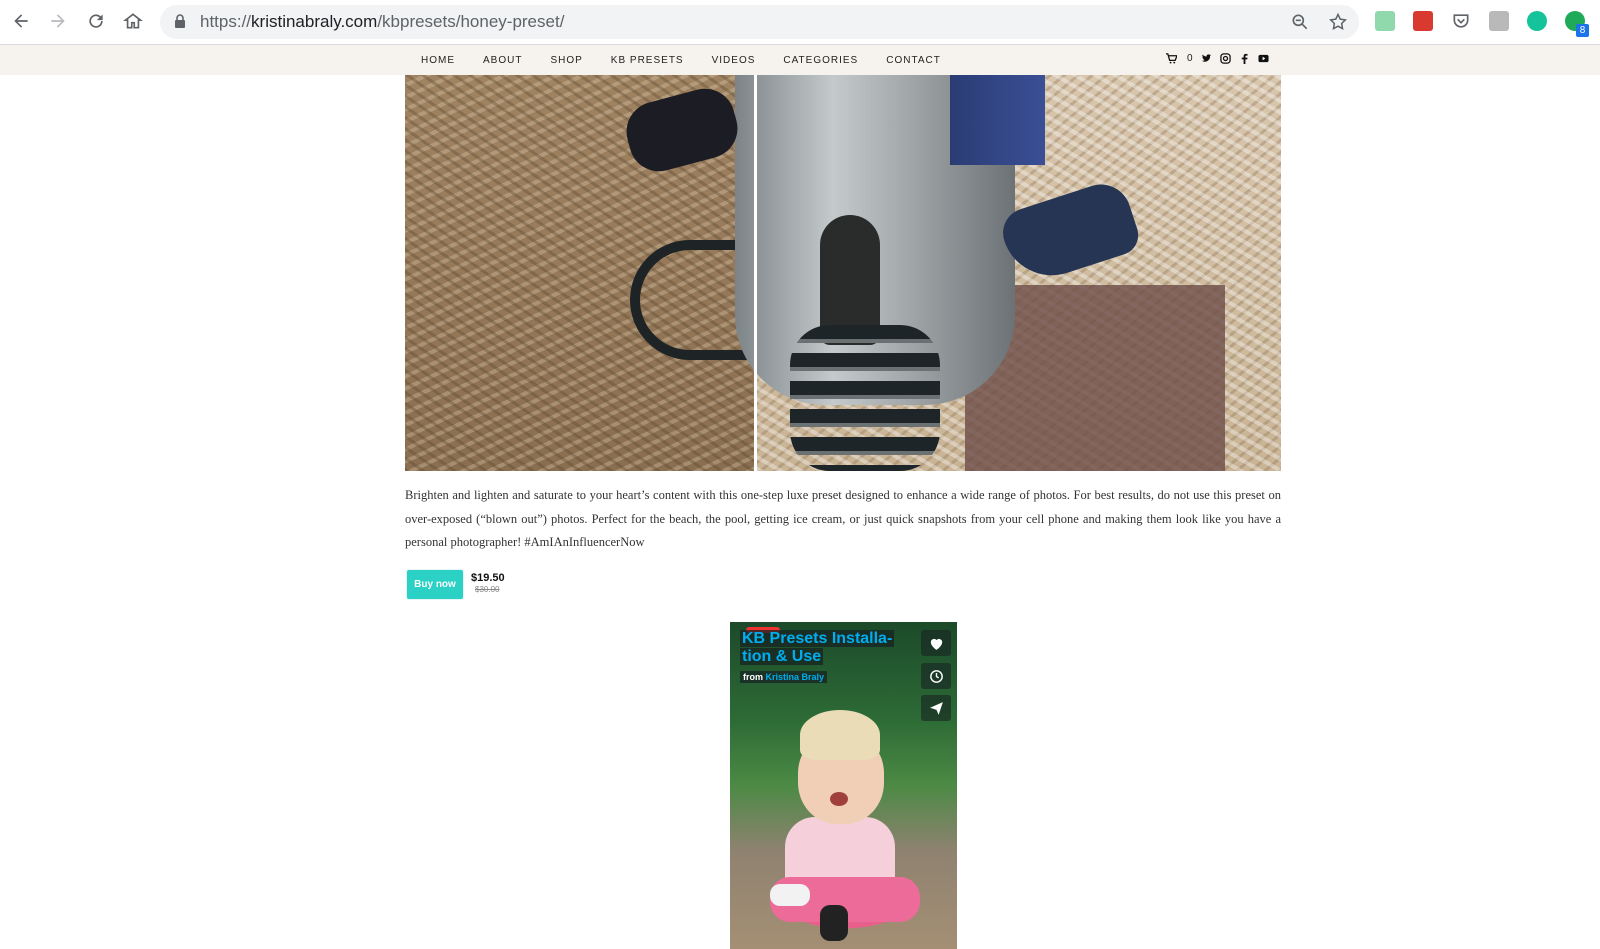 The image size is (1600, 949). I want to click on bookmark-star-icon, so click(1338, 22).